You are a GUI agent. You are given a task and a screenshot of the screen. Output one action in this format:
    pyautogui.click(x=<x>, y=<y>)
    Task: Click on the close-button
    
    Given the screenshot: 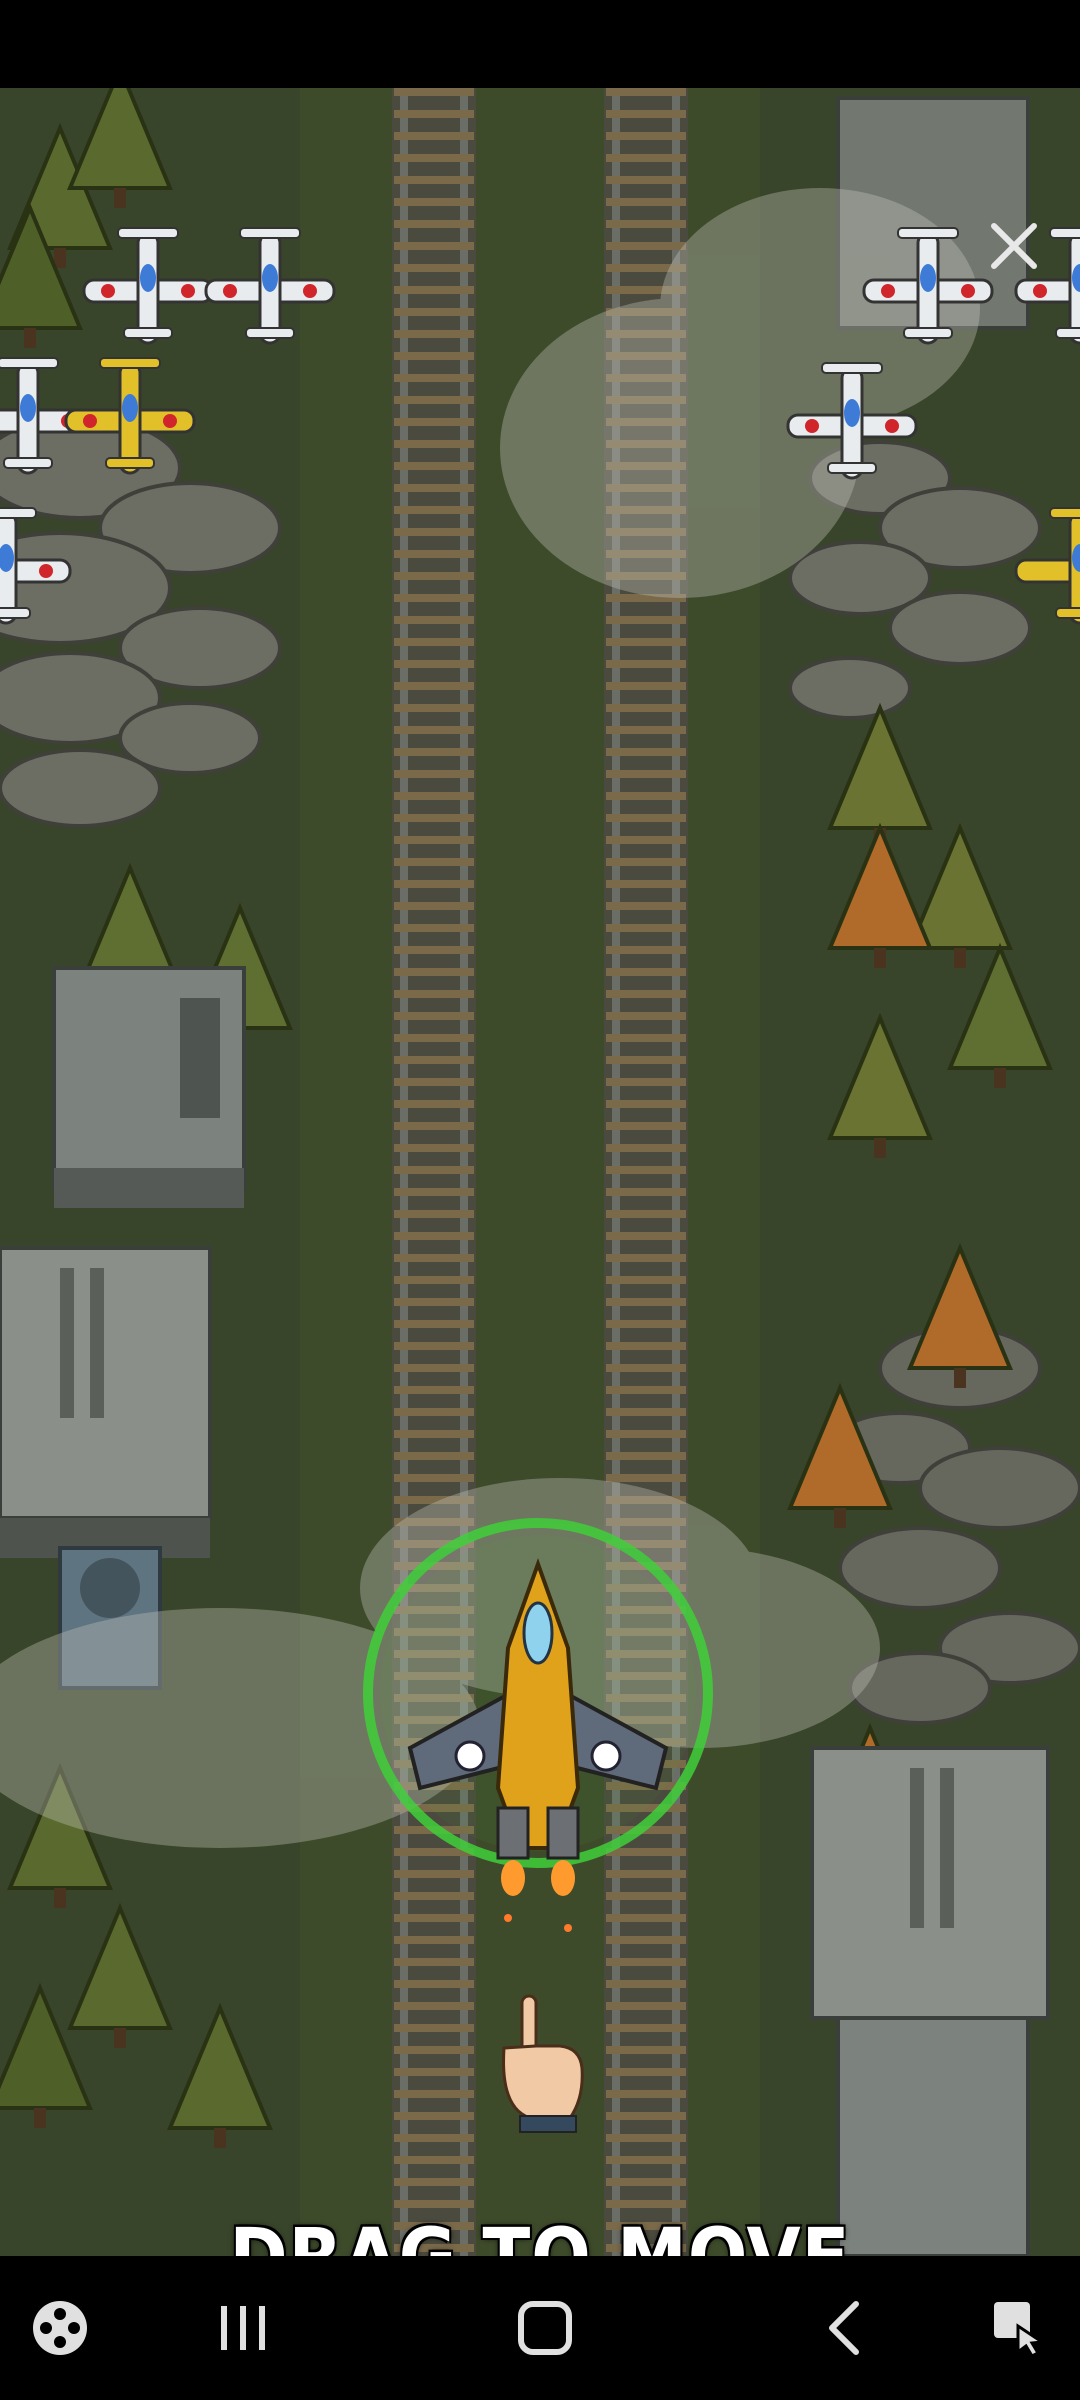 What is the action you would take?
    pyautogui.click(x=1014, y=246)
    